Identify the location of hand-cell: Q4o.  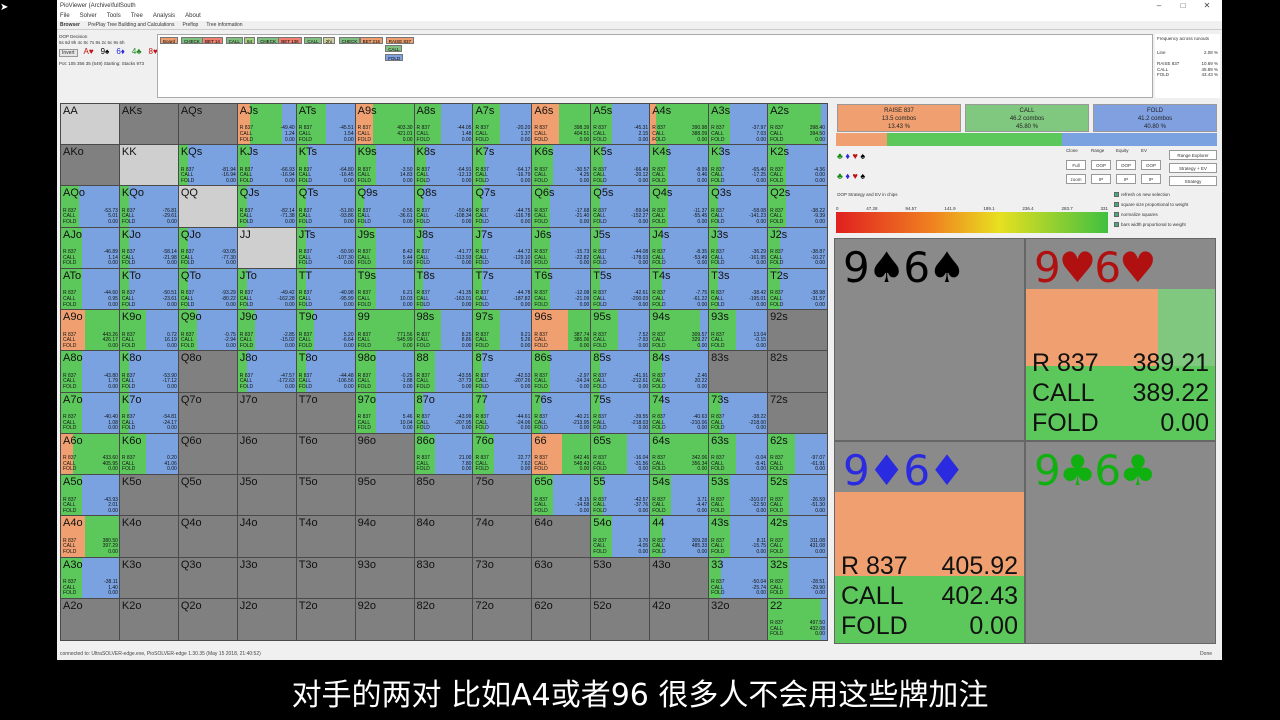
(208, 537).